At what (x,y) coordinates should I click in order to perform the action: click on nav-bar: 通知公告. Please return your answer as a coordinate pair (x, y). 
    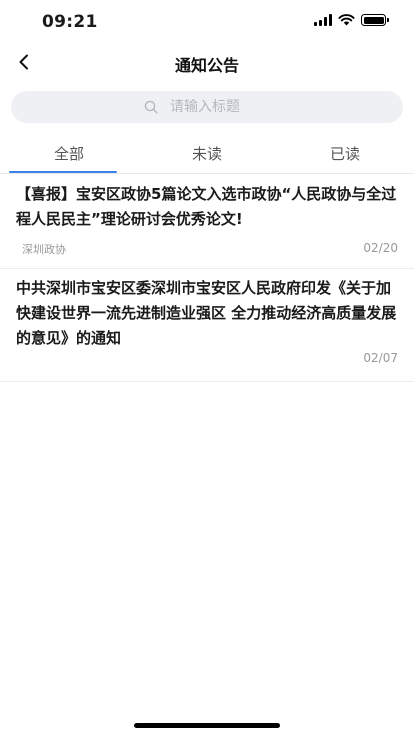
    Looking at the image, I should click on (207, 64).